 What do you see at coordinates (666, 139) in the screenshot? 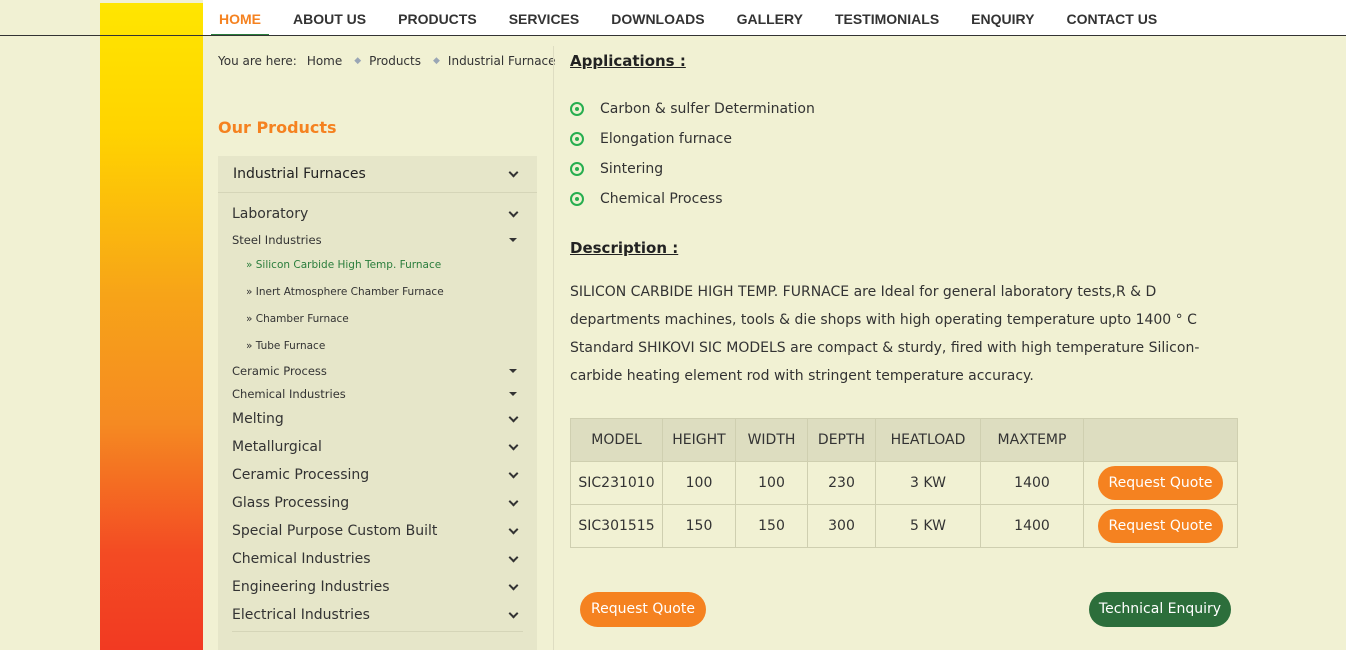
I see `application-label: Elongation furnace` at bounding box center [666, 139].